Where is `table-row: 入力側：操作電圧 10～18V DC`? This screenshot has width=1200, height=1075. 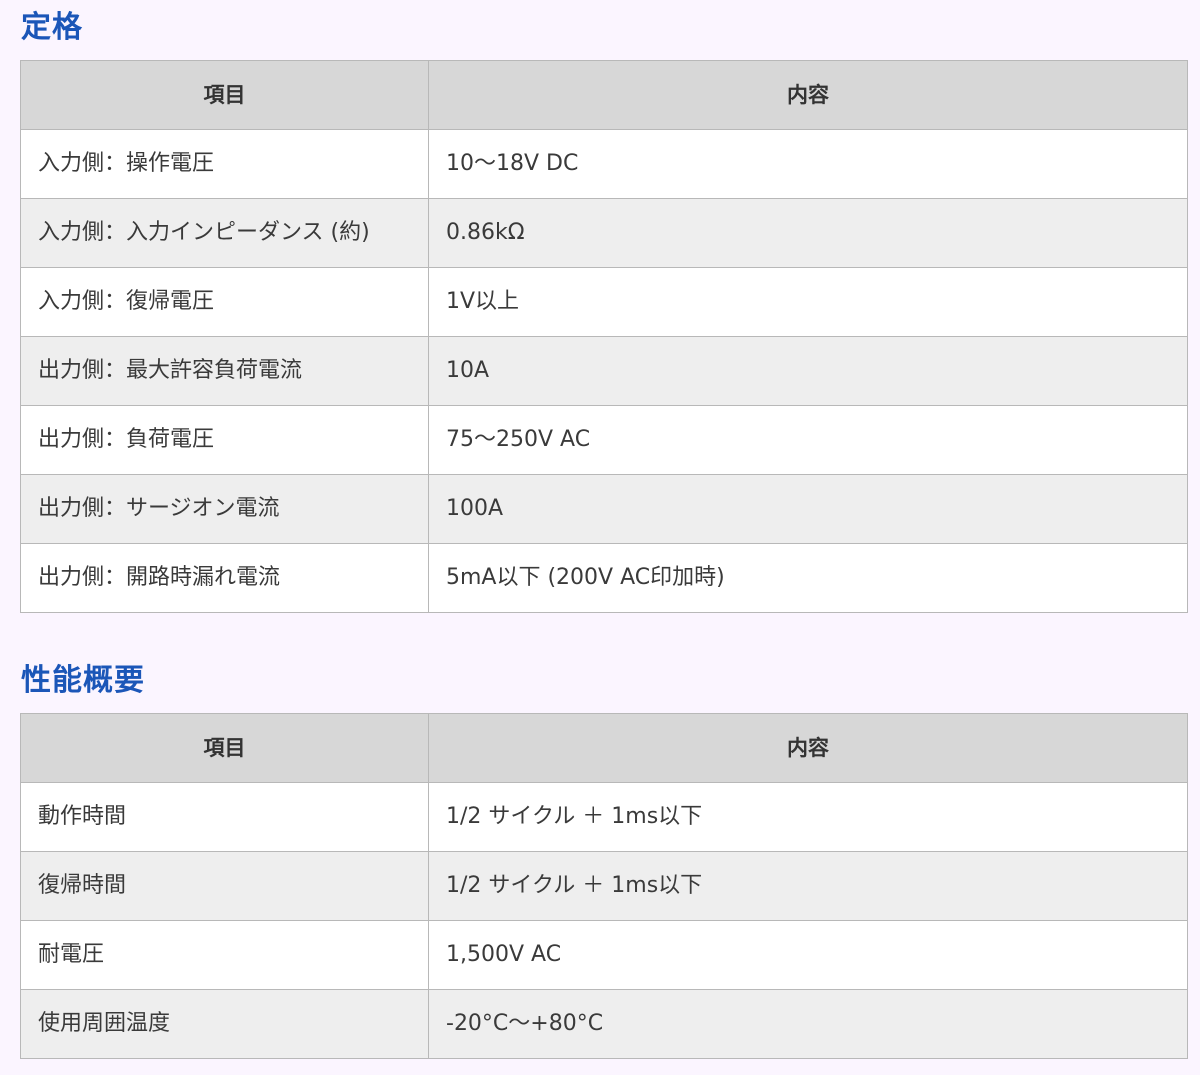 table-row: 入力側：操作電圧 10～18V DC is located at coordinates (604, 164).